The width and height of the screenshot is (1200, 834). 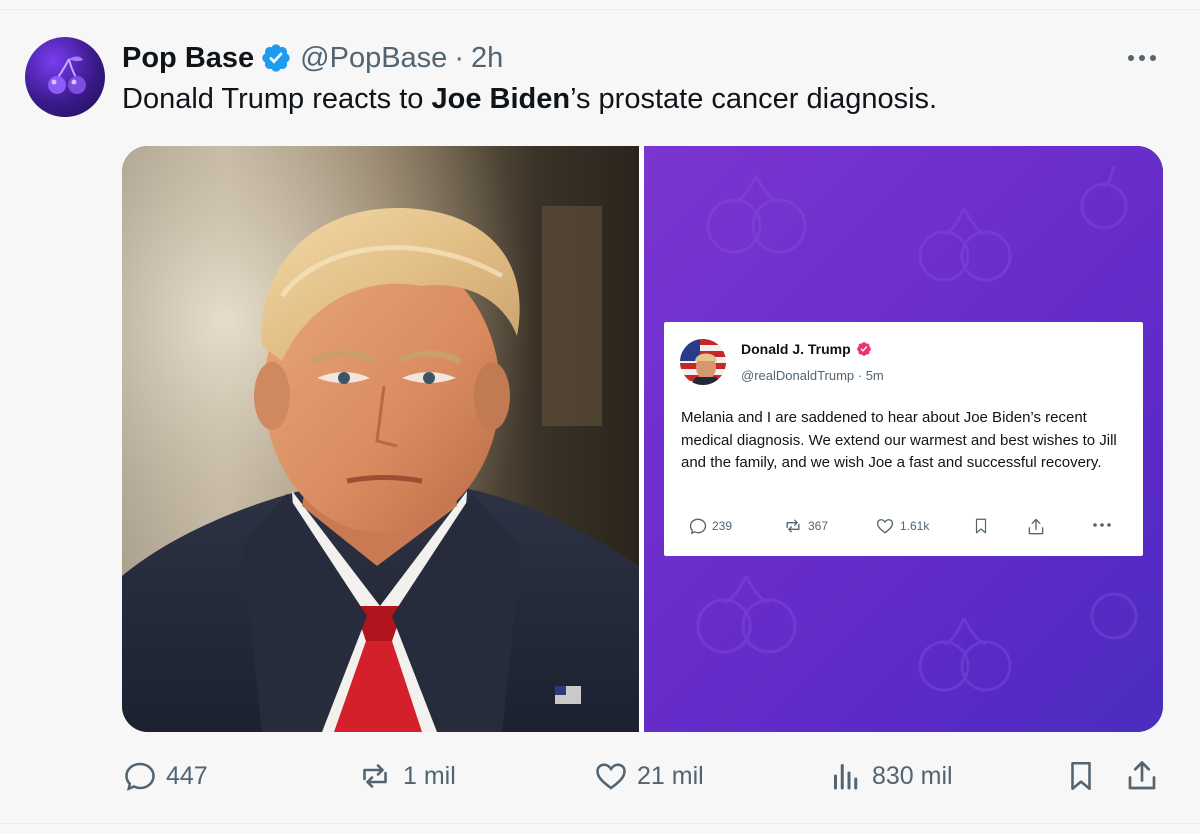 I want to click on author-name: Pop Base, so click(x=188, y=58).